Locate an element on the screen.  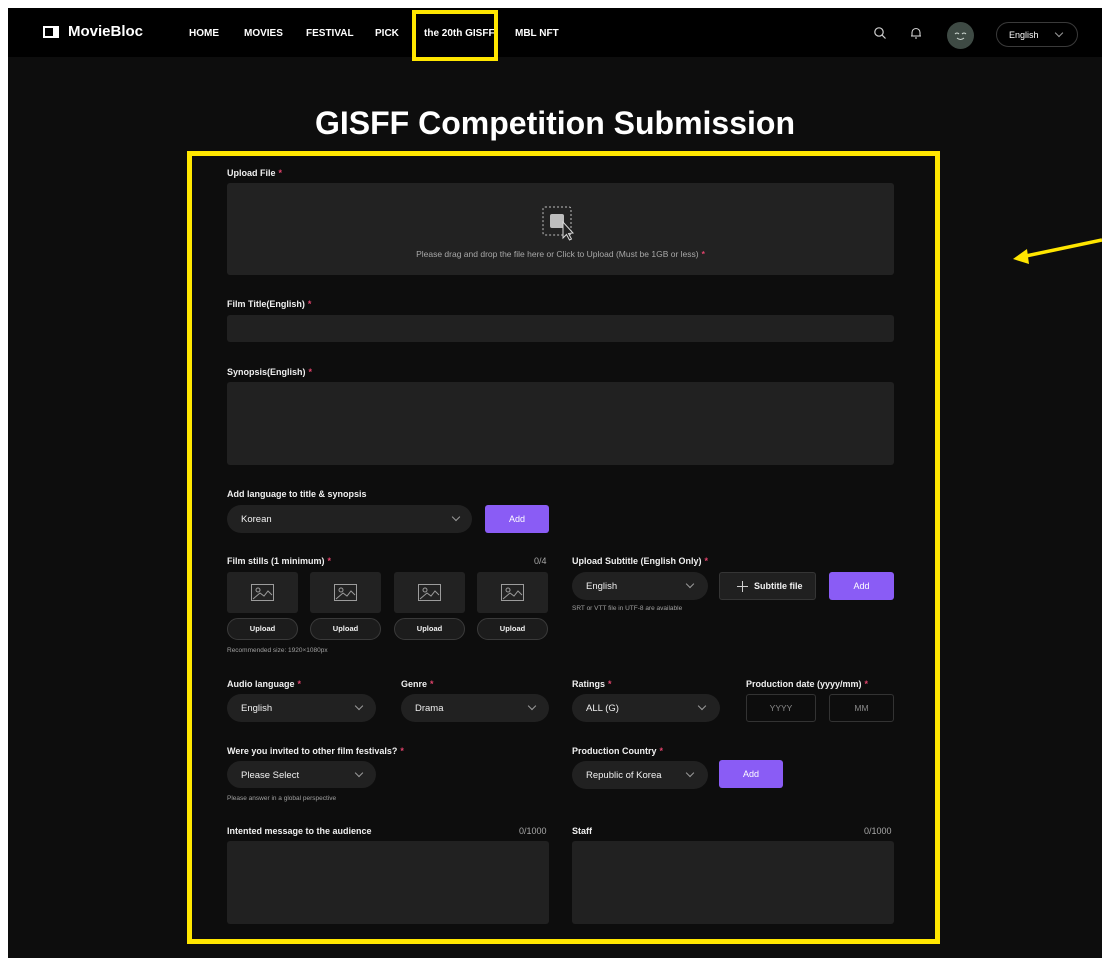
avatar is located at coordinates (960, 35).